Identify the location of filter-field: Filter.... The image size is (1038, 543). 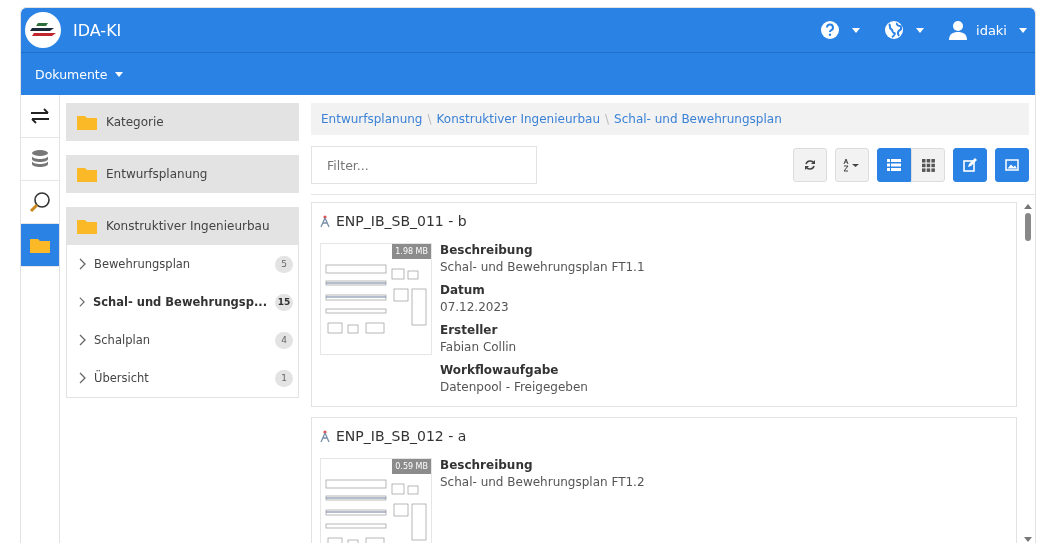
(424, 165).